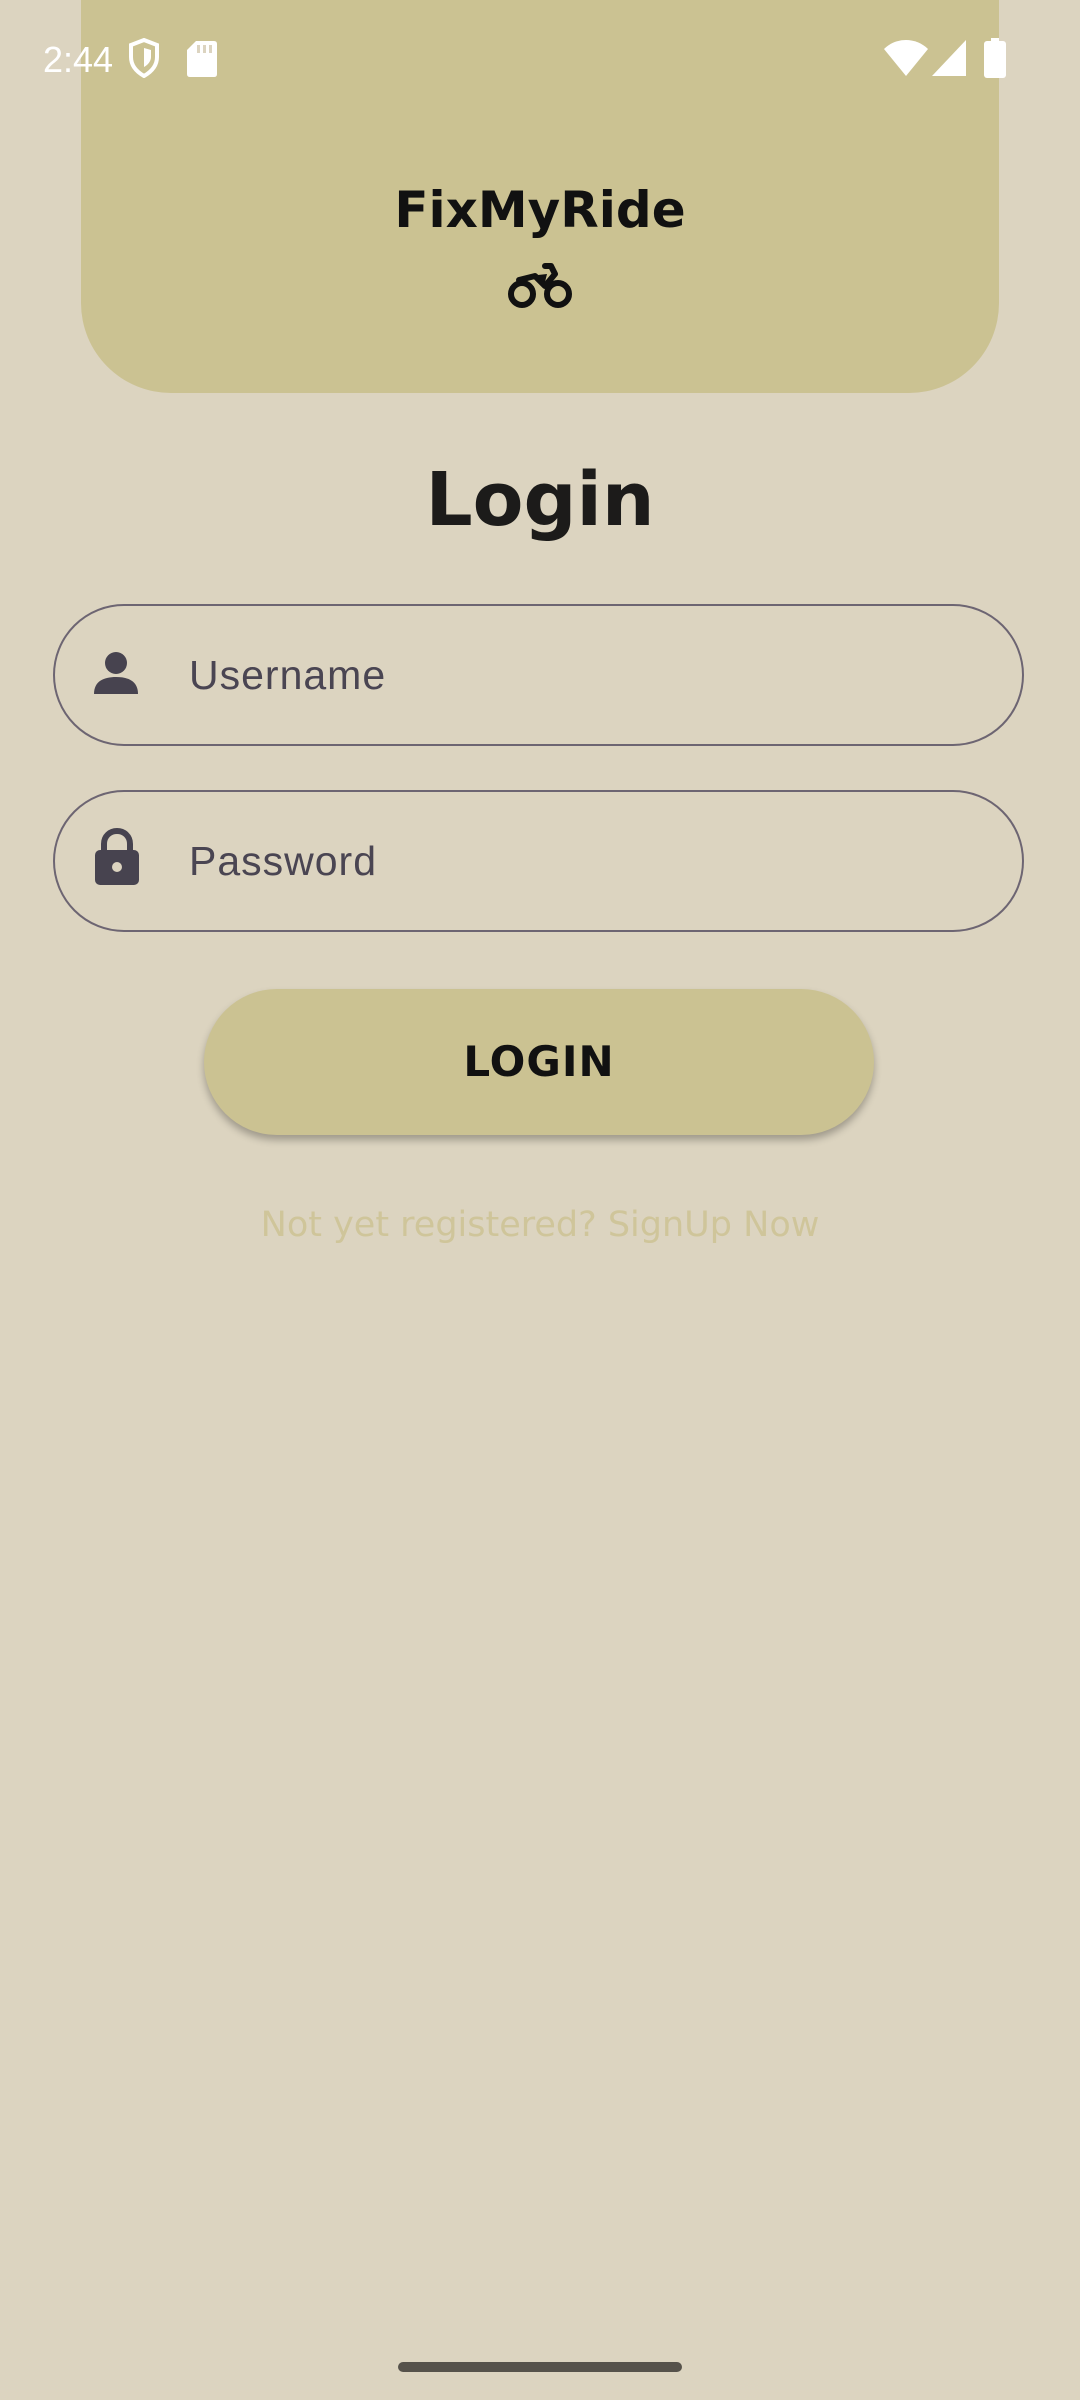 The width and height of the screenshot is (1080, 2400). Describe the element at coordinates (579, 861) in the screenshot. I see `password-input` at that location.